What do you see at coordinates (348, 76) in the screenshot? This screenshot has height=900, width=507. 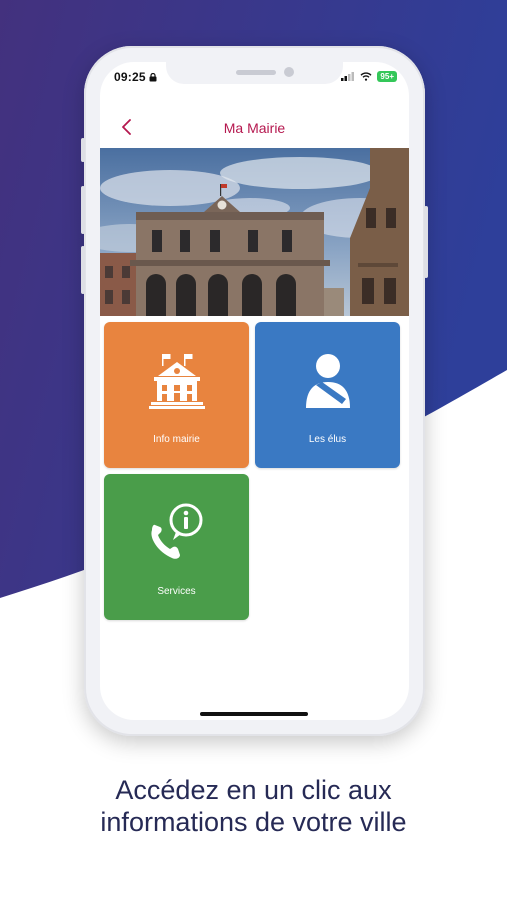 I see `signal-icon` at bounding box center [348, 76].